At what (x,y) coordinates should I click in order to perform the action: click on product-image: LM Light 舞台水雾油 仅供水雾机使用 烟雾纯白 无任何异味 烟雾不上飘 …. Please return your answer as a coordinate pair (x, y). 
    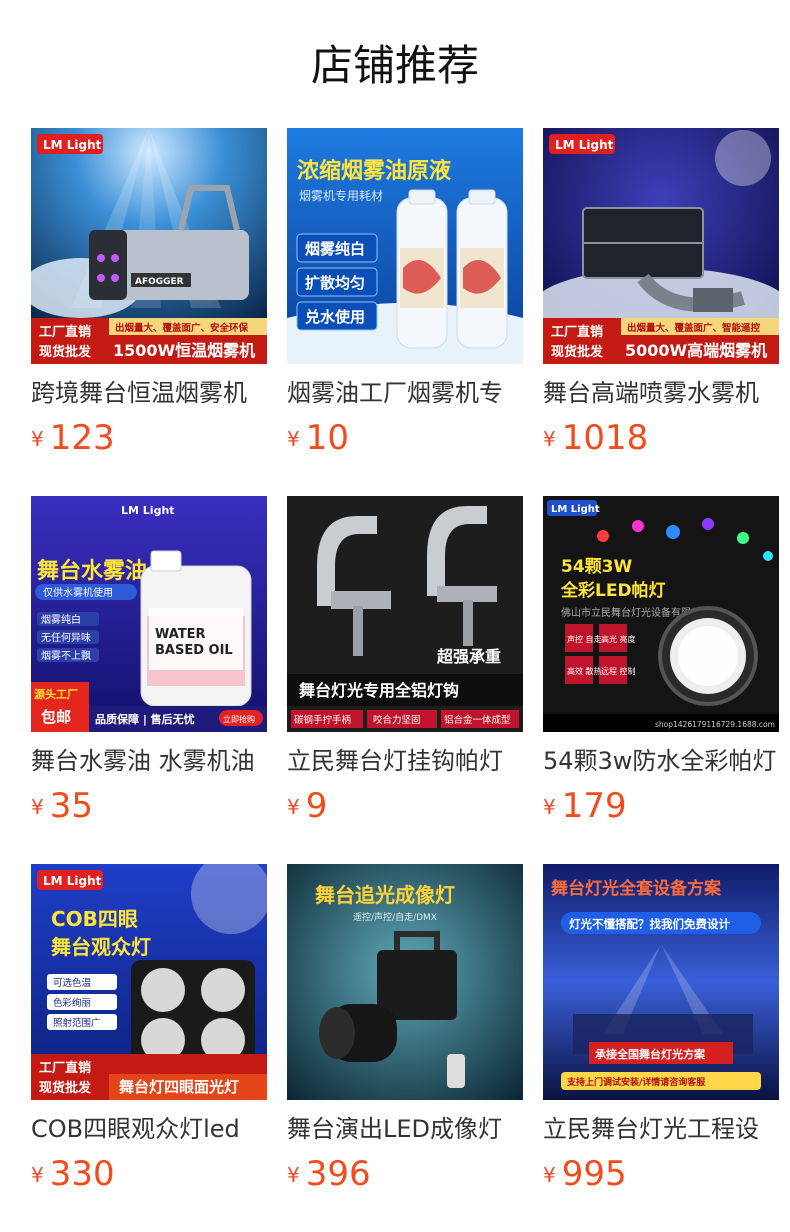
    Looking at the image, I should click on (149, 614).